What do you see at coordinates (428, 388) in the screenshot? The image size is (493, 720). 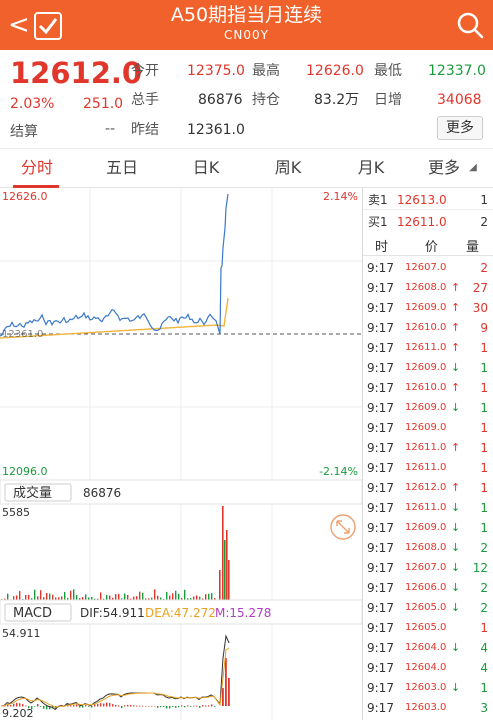 I see `tick-row: 9:17 12610.0 ↑ 1` at bounding box center [428, 388].